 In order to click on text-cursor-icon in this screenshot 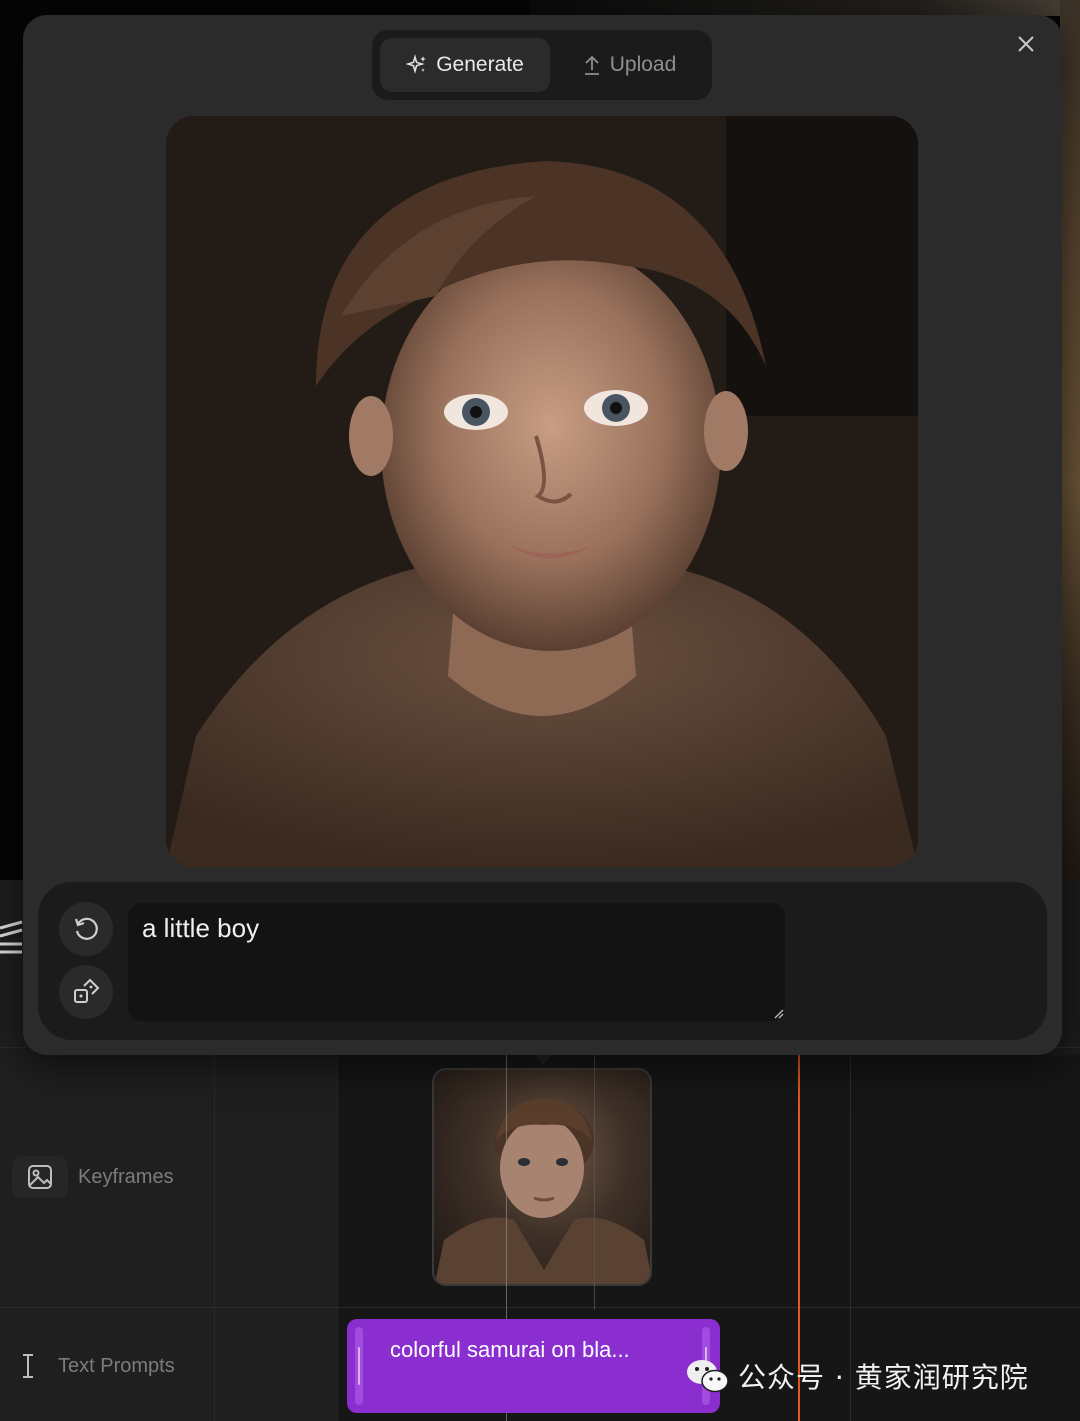, I will do `click(28, 1366)`.